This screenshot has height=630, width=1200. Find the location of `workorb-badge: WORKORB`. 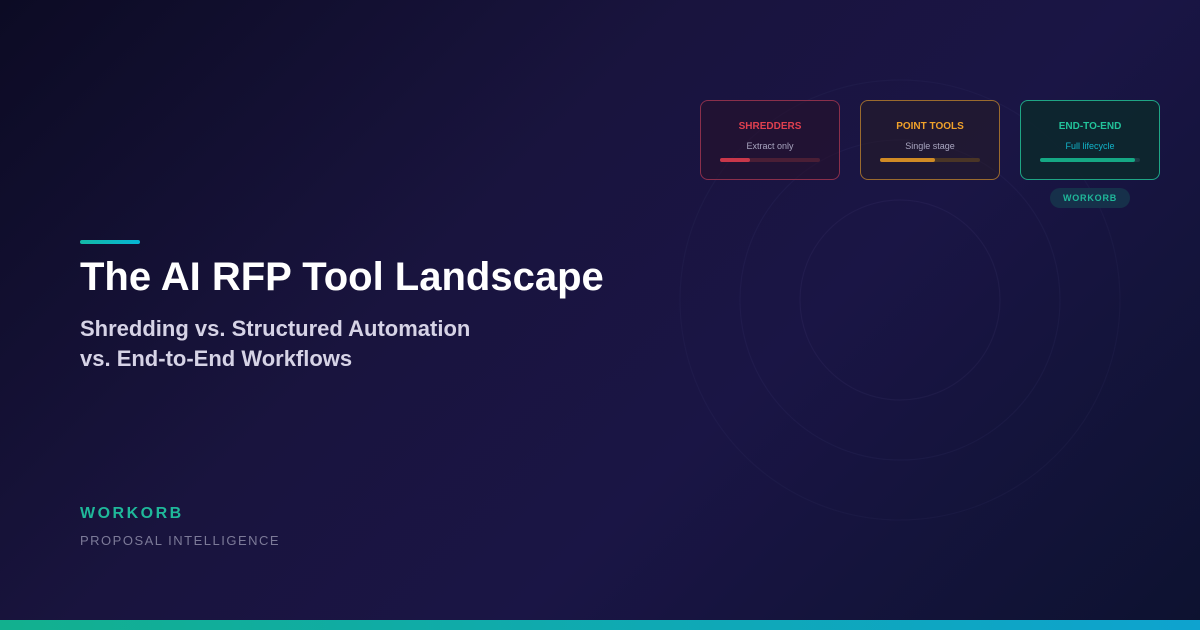

workorb-badge: WORKORB is located at coordinates (1090, 198).